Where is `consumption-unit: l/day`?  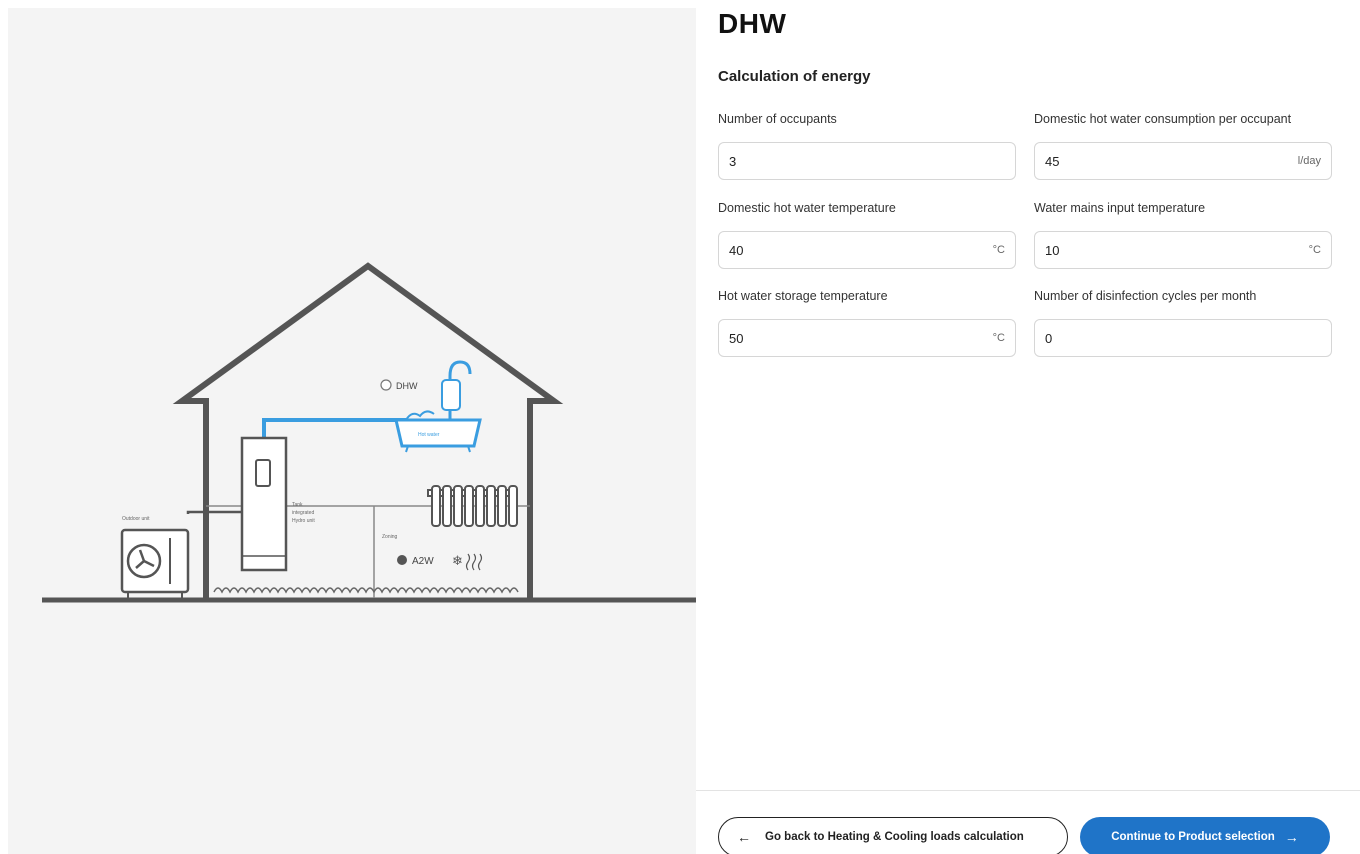
consumption-unit: l/day is located at coordinates (1309, 161).